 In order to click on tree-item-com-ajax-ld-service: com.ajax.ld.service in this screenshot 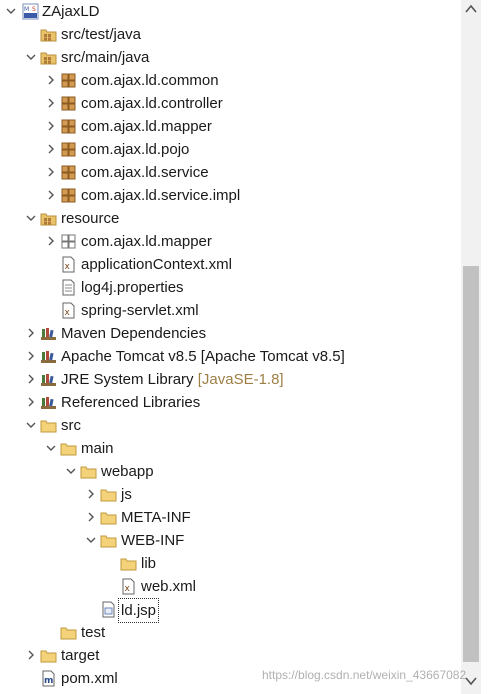, I will do `click(230, 172)`.